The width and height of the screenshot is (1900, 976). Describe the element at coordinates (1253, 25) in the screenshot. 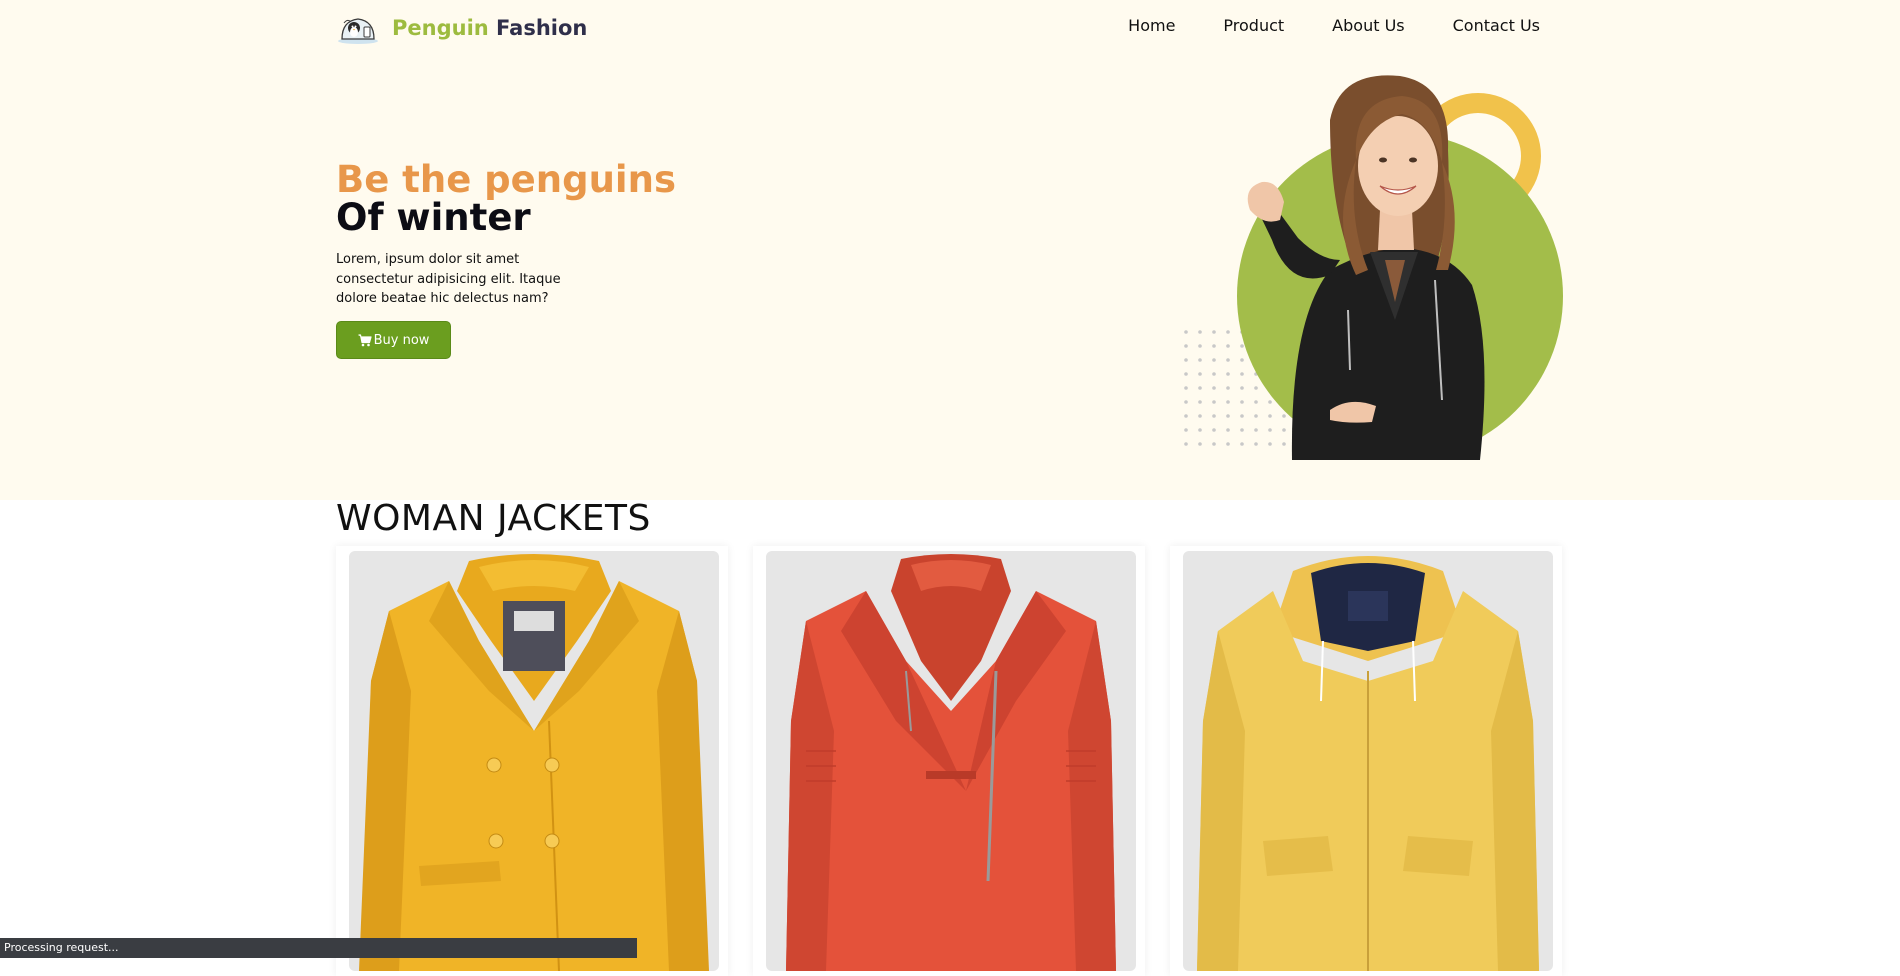

I see `nav-product: Product` at that location.